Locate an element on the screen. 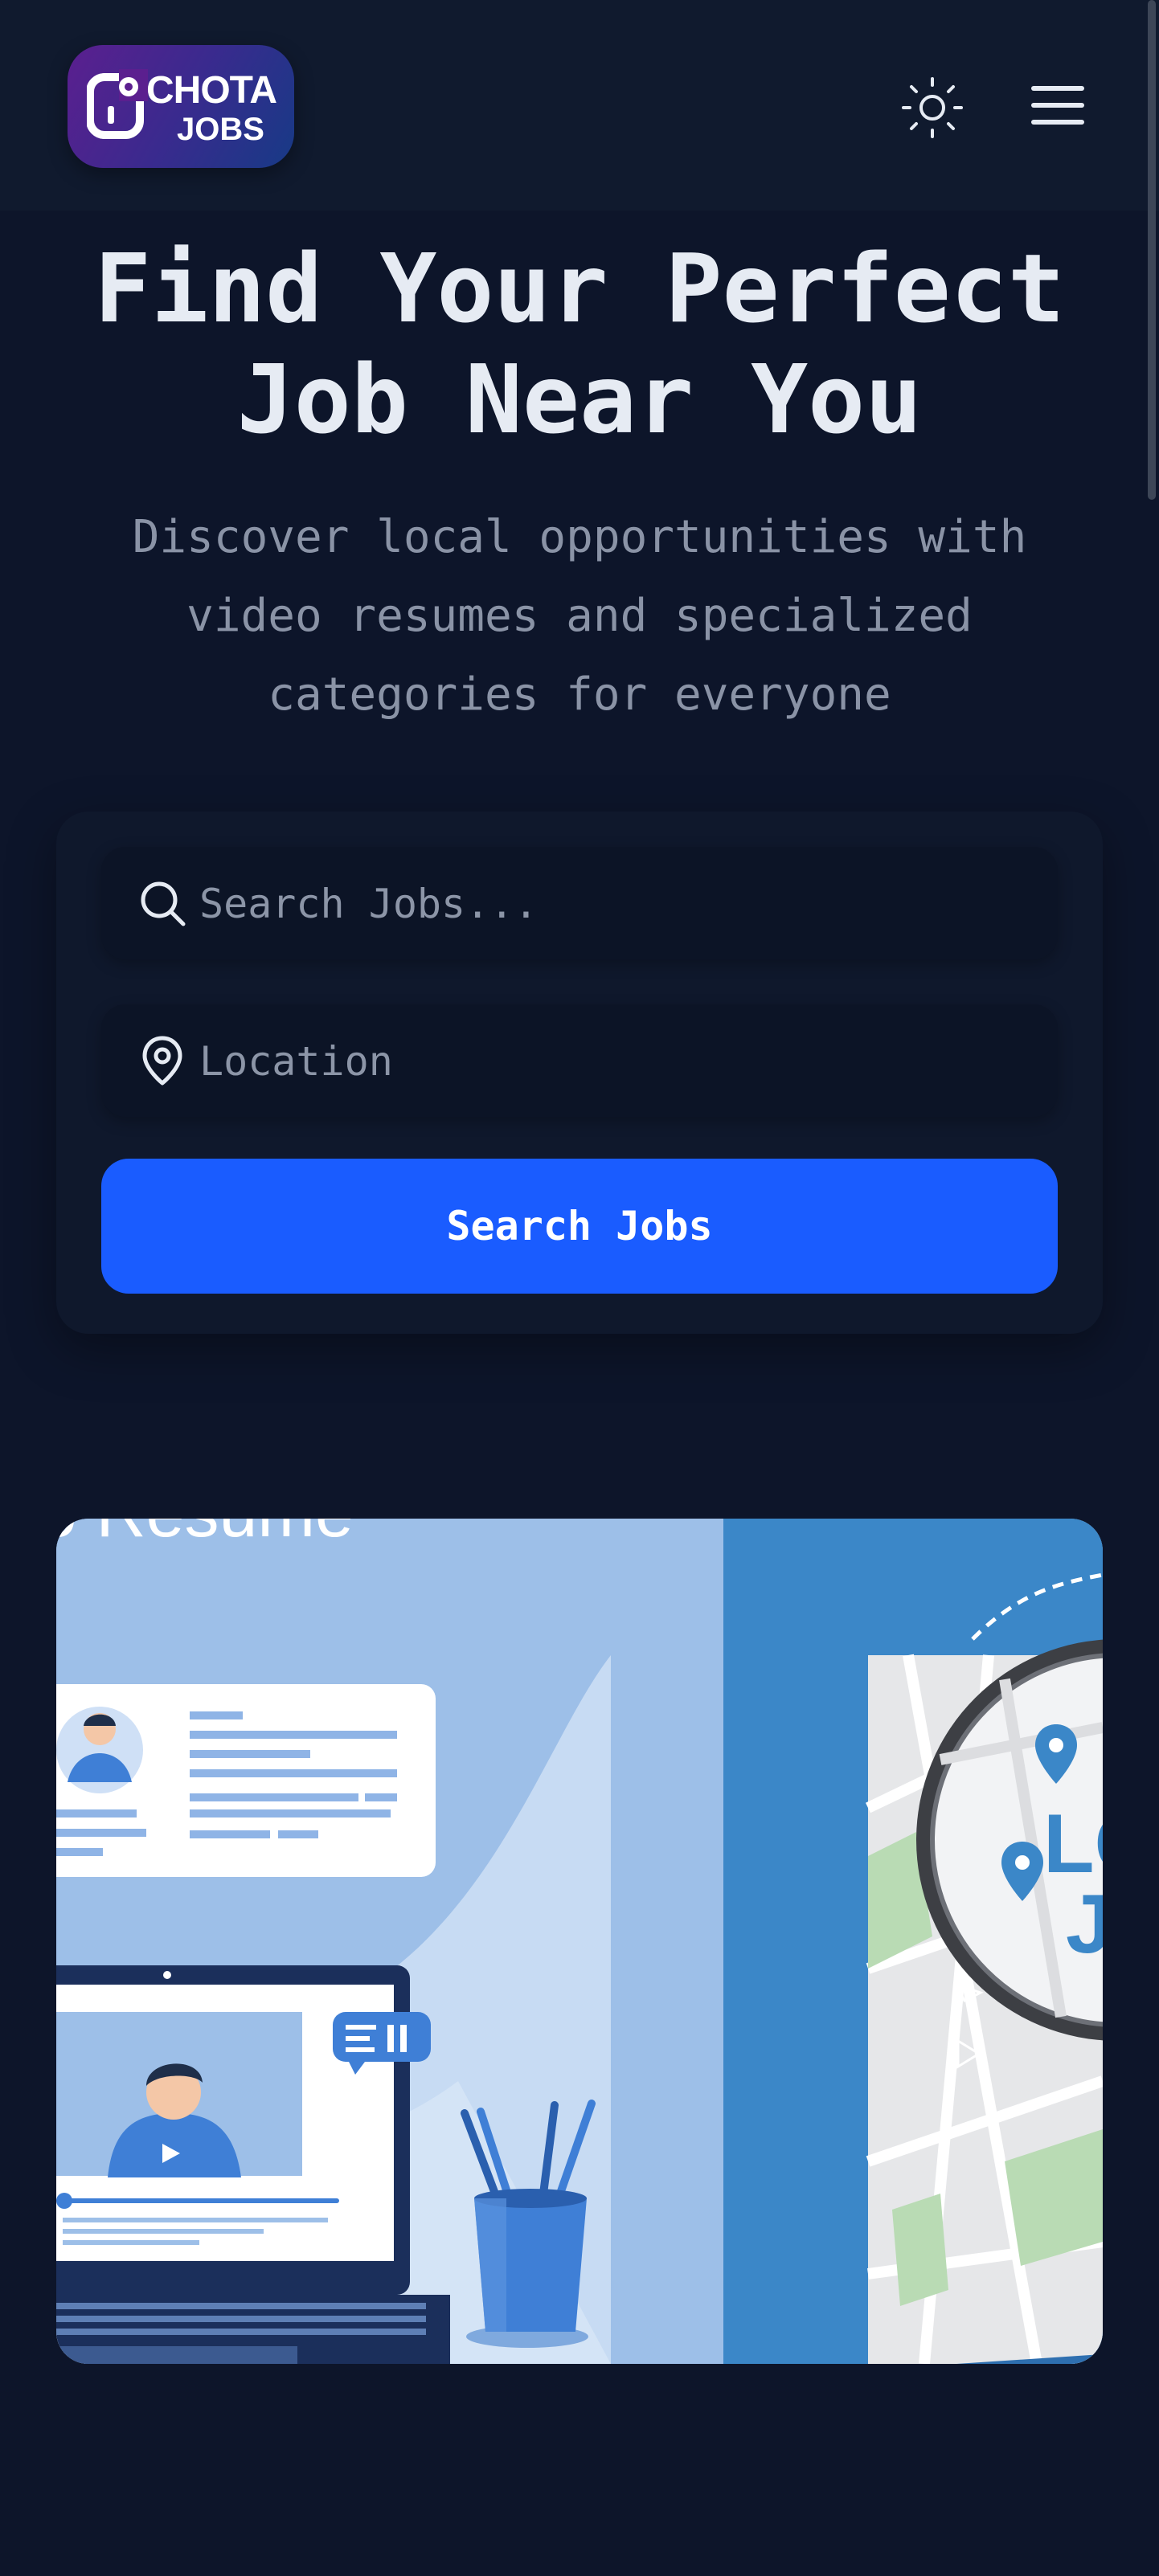  sun-icon is located at coordinates (932, 107).